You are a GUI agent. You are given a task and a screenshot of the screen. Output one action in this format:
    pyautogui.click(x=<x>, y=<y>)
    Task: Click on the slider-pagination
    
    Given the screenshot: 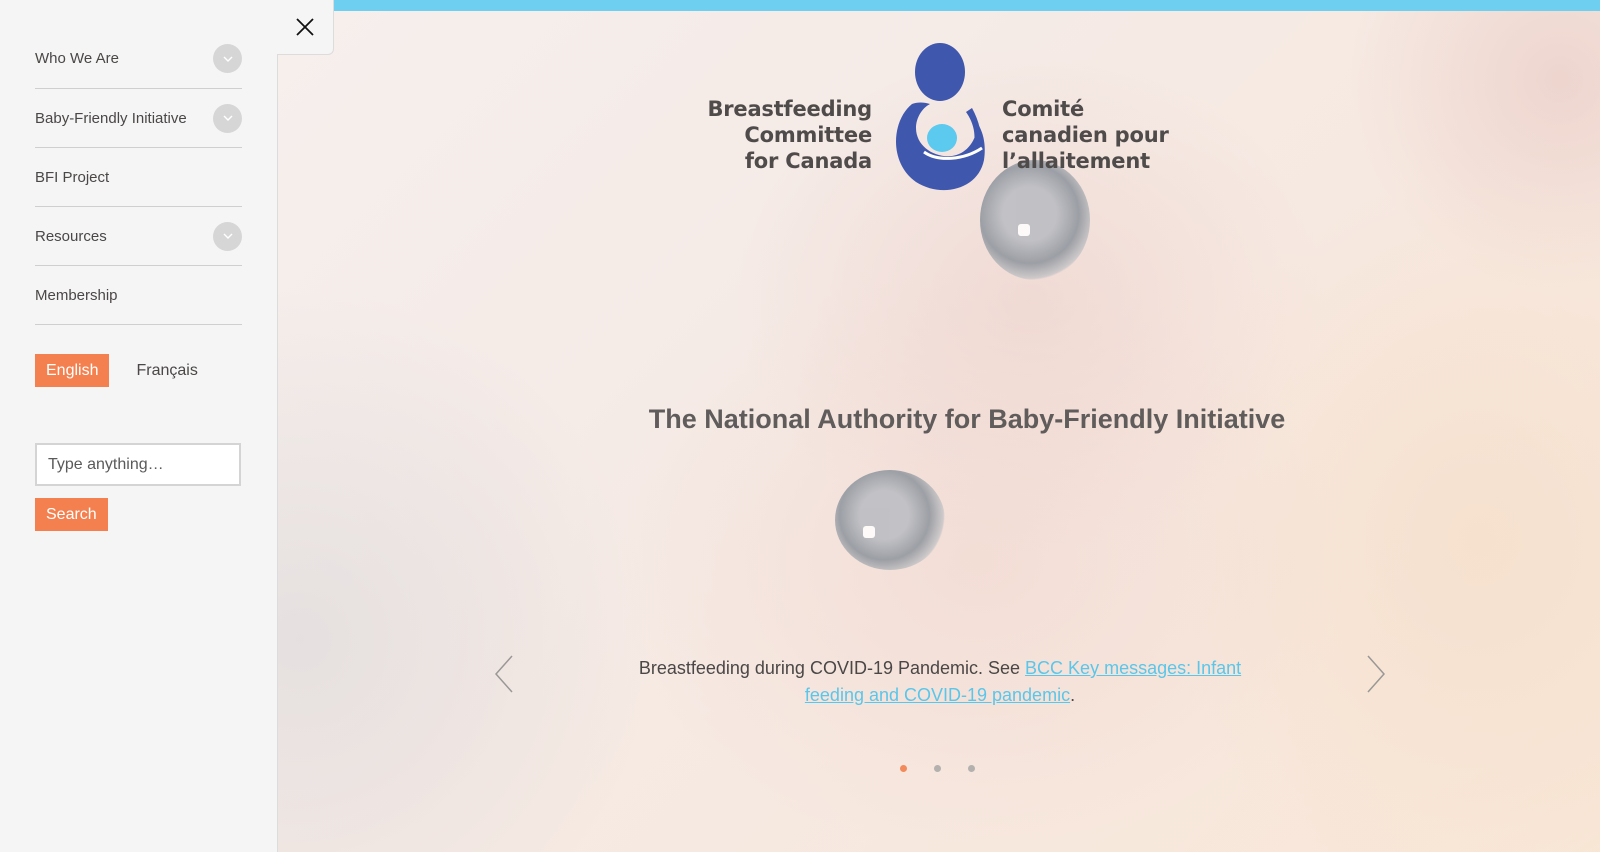 What is the action you would take?
    pyautogui.click(x=937, y=768)
    